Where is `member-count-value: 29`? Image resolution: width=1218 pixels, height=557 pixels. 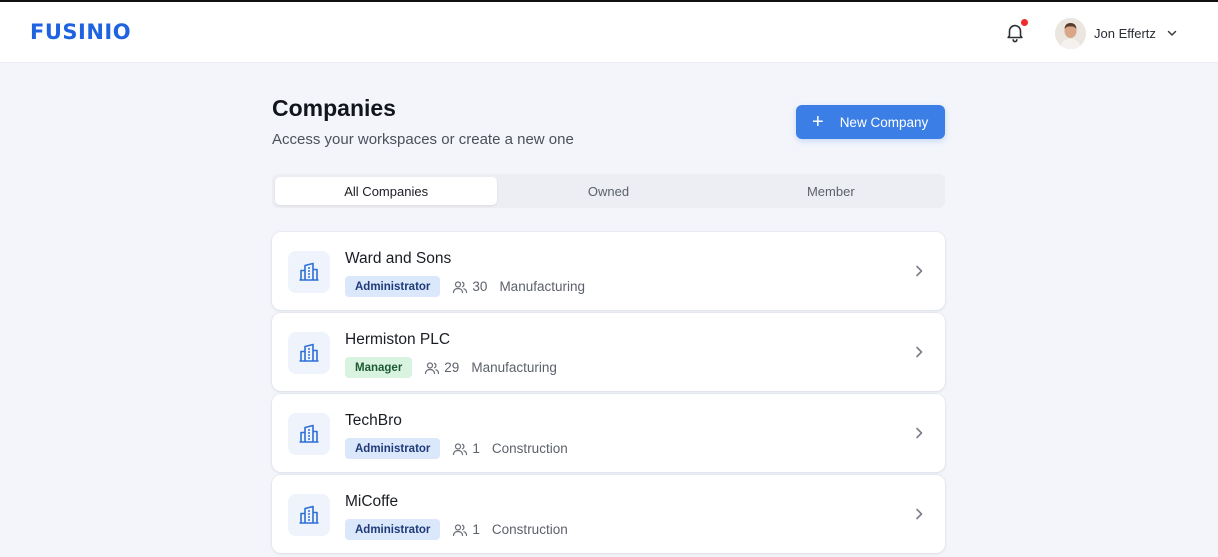
member-count-value: 29 is located at coordinates (452, 367).